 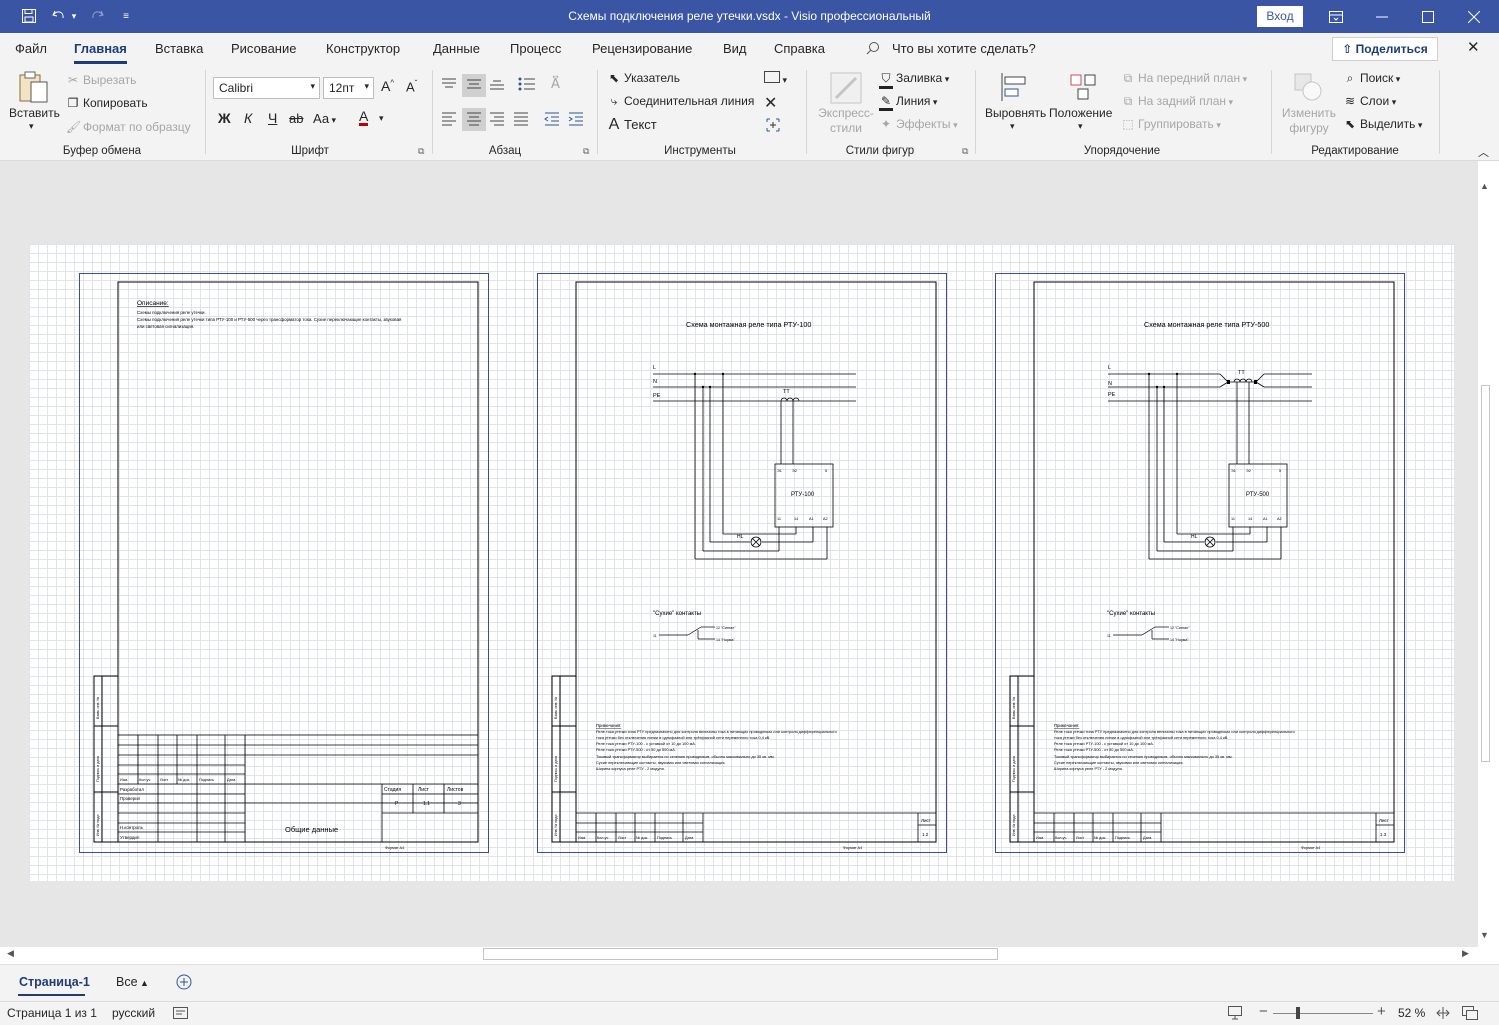 I want to click on select-button: ⬉ Выделить ▾, so click(x=1382, y=124).